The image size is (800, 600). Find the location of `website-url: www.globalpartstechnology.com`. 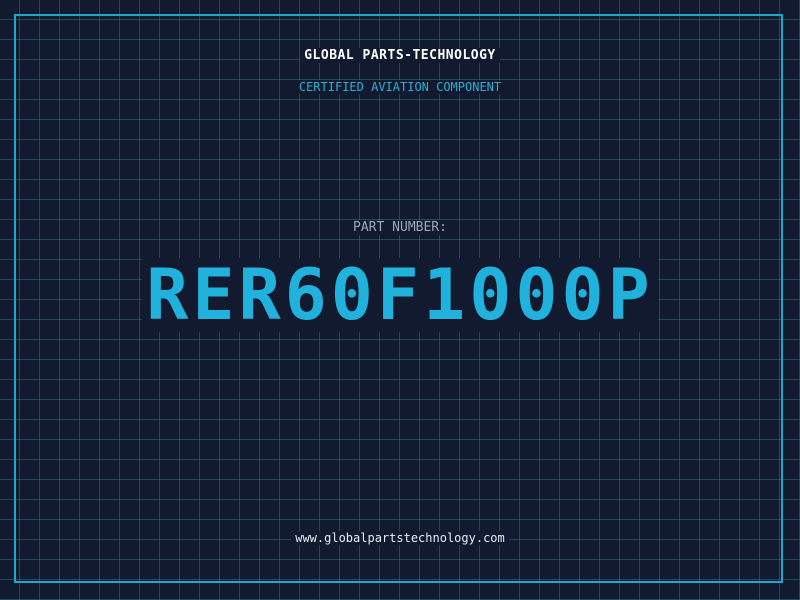

website-url: www.globalpartstechnology.com is located at coordinates (400, 538).